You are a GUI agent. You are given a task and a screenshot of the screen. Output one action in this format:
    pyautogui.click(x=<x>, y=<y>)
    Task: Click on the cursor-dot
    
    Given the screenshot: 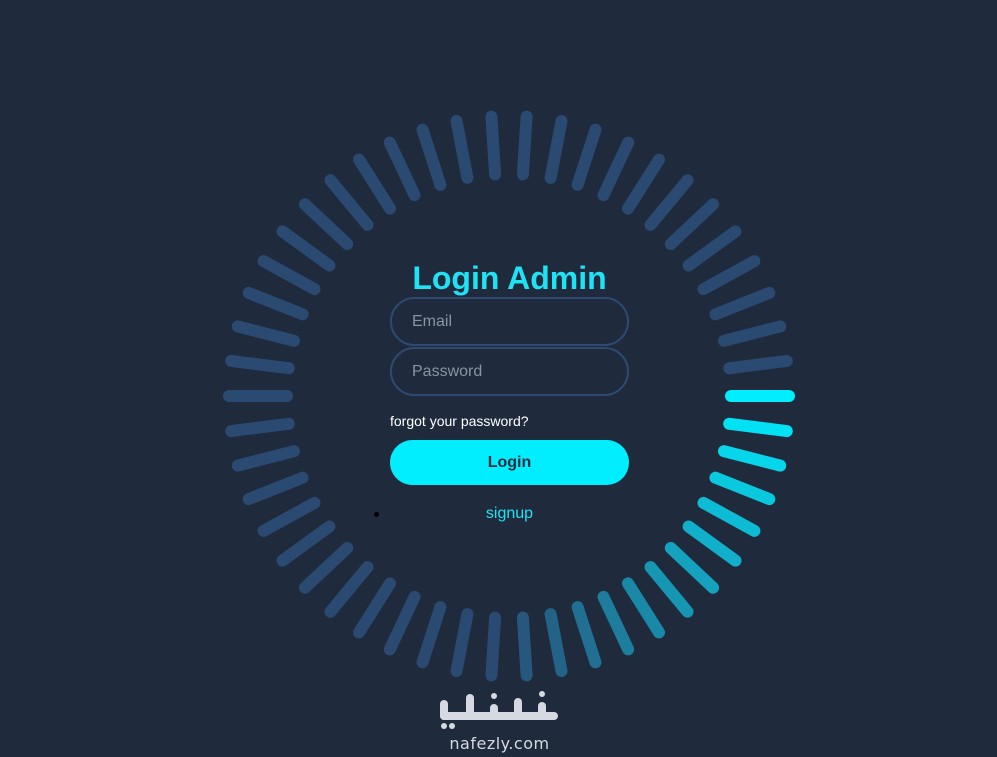 What is the action you would take?
    pyautogui.click(x=376, y=514)
    